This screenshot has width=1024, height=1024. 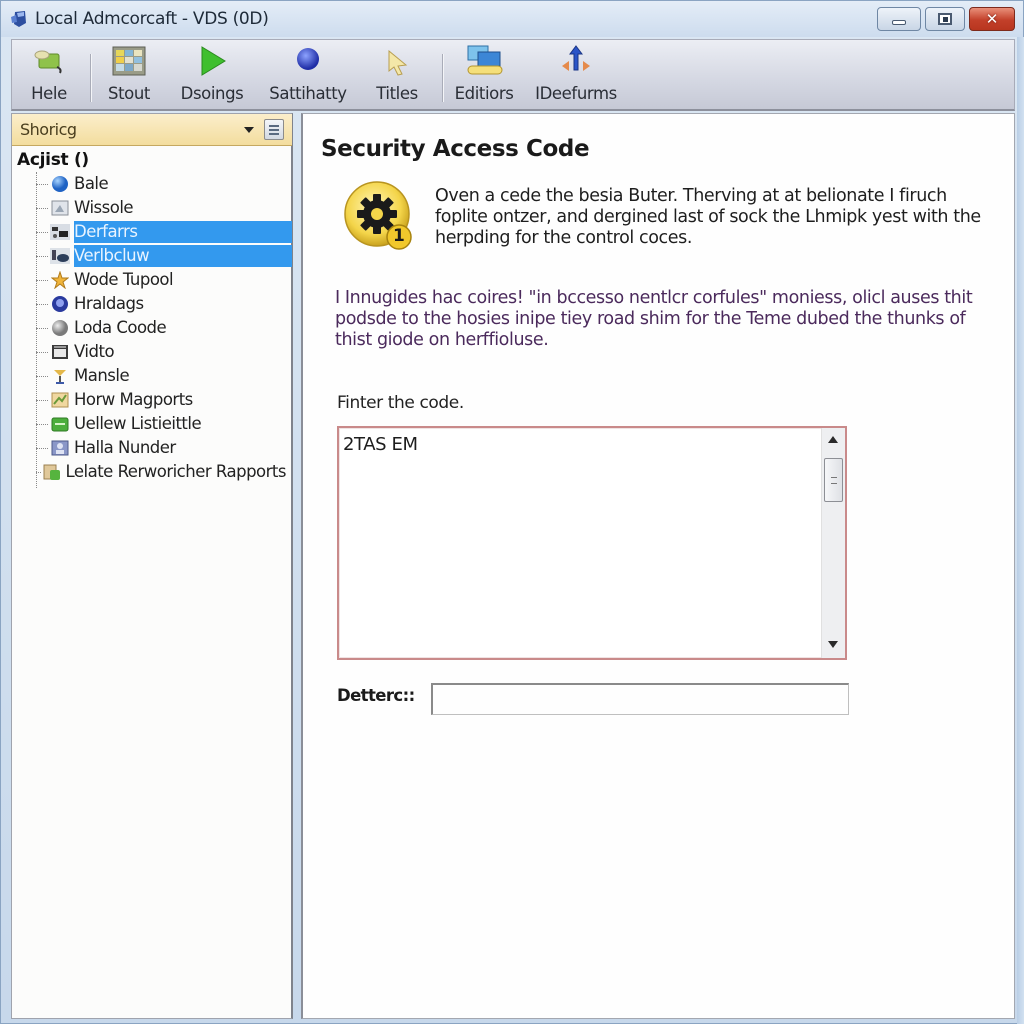 What do you see at coordinates (60, 424) in the screenshot?
I see `list-icon` at bounding box center [60, 424].